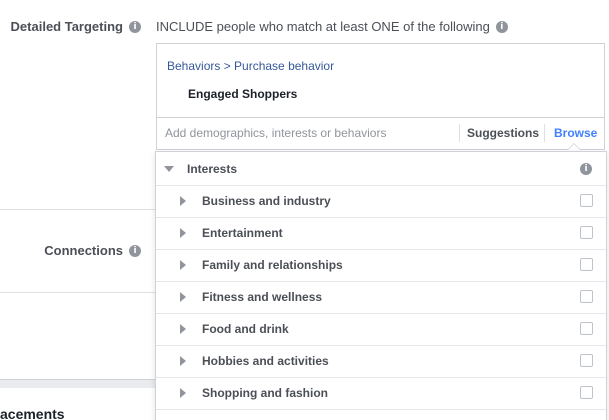 This screenshot has height=420, width=609. I want to click on detailed-targeting-label-row: Detailed Targeting i, so click(76, 26).